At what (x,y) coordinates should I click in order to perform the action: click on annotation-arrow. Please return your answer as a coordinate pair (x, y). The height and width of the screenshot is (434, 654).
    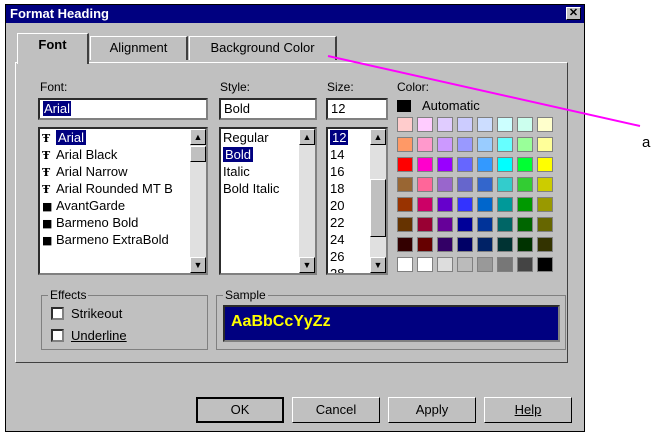
    Looking at the image, I should click on (484, 91).